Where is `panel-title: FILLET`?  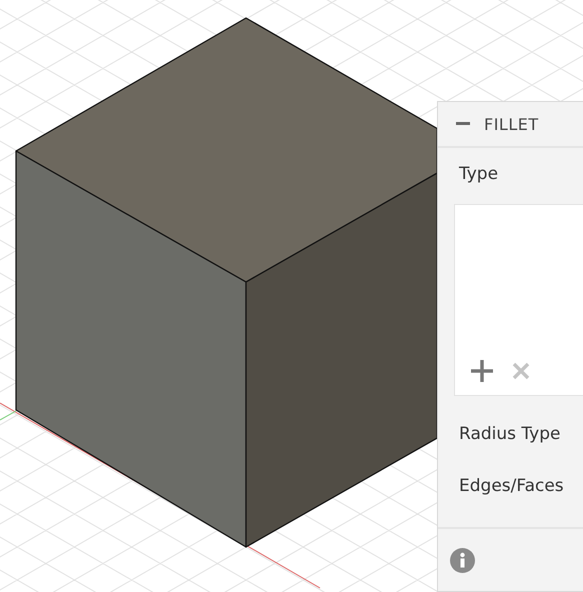 panel-title: FILLET is located at coordinates (511, 124).